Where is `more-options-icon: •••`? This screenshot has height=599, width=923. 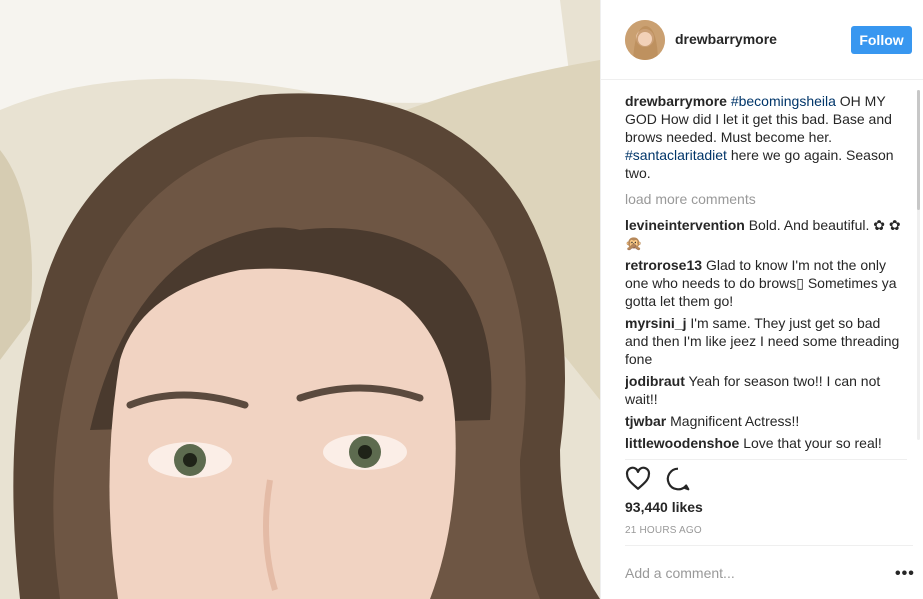
more-options-icon: ••• is located at coordinates (905, 574).